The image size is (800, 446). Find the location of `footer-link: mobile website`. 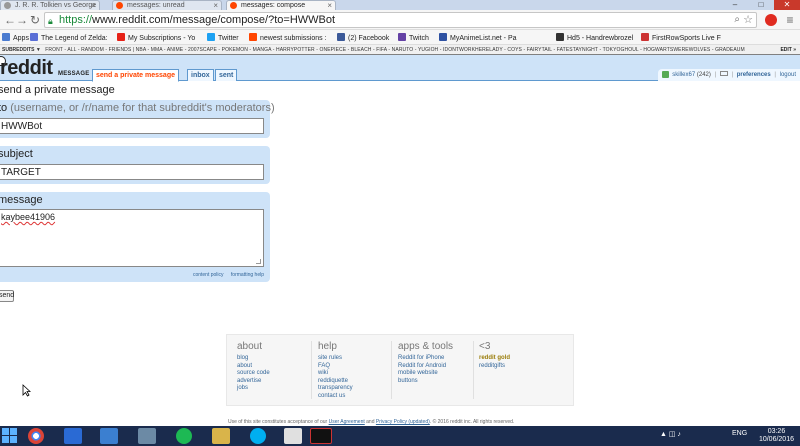

footer-link: mobile website is located at coordinates (425, 374).